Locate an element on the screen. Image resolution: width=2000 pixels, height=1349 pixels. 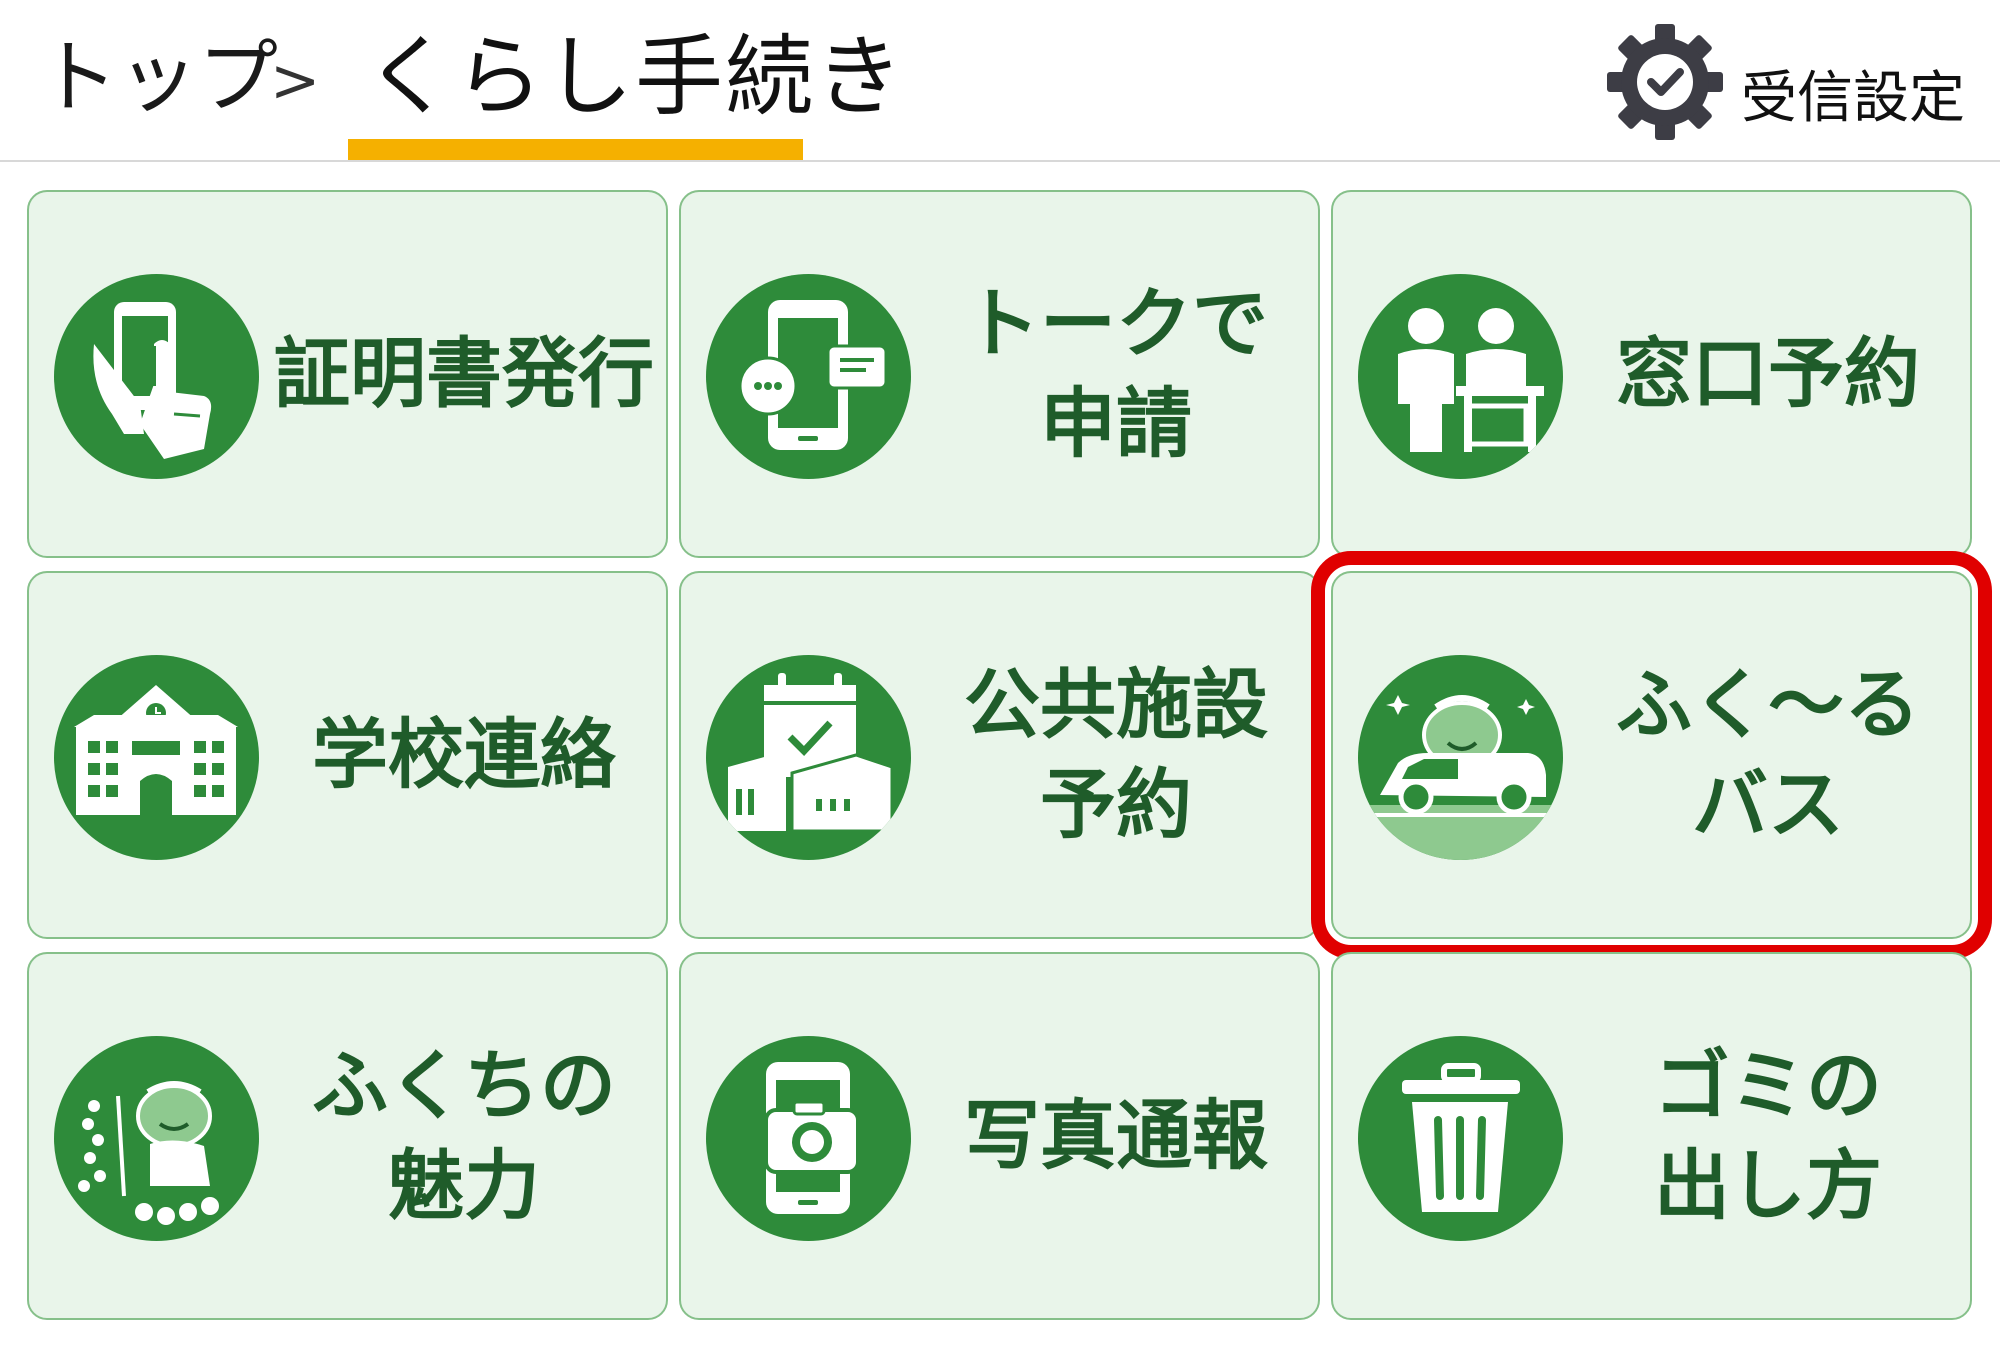
tile-fukuchi-attractions: ふくちの 魅力 is located at coordinates (347, 1136).